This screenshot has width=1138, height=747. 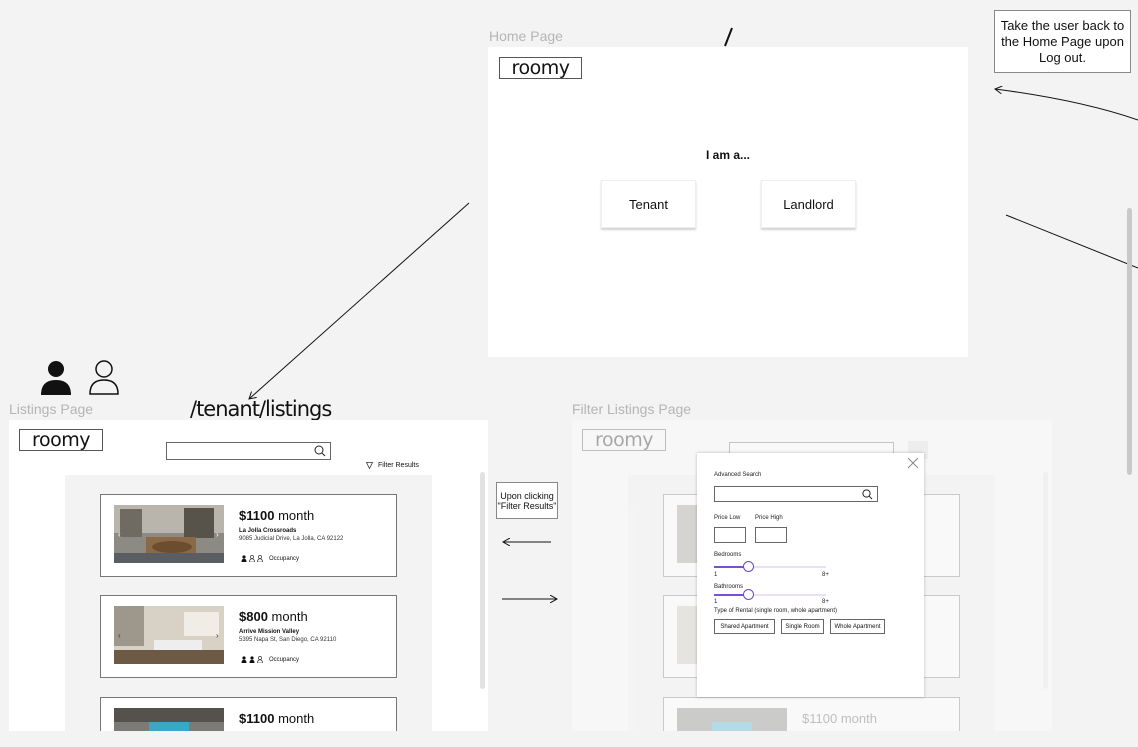 What do you see at coordinates (1066, 105) in the screenshot?
I see `logout-arrow` at bounding box center [1066, 105].